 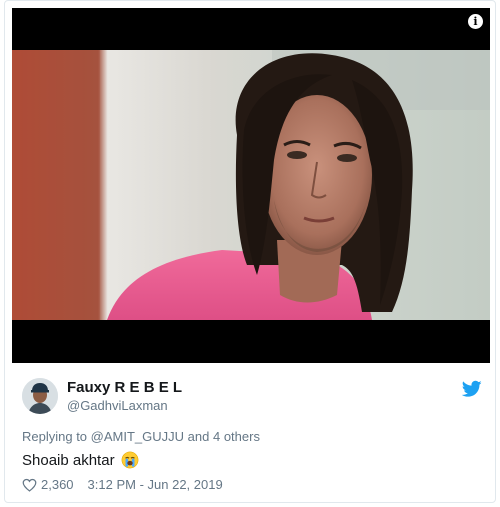 I want to click on tweet-body: Shoaib akhtar, so click(x=68, y=460).